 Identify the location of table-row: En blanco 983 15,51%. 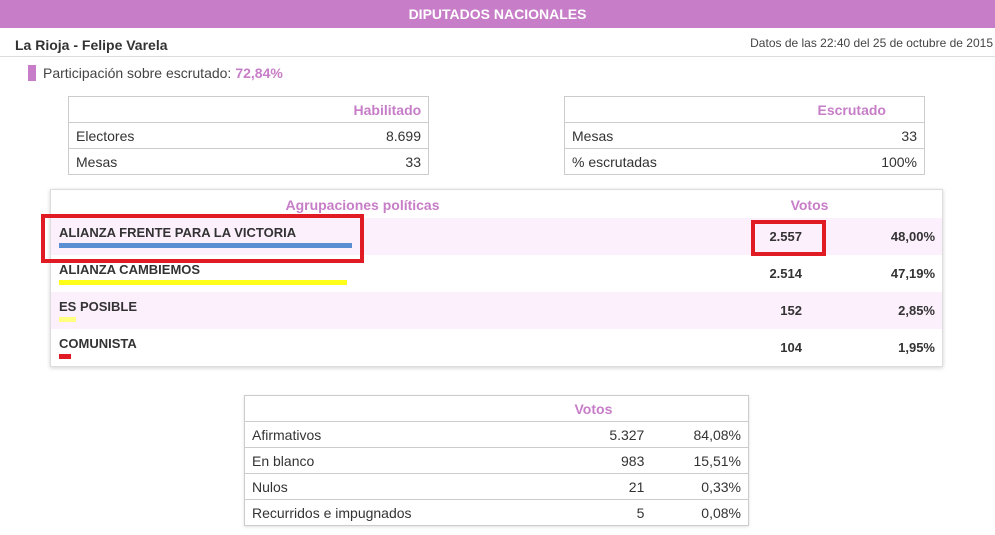
(496, 460).